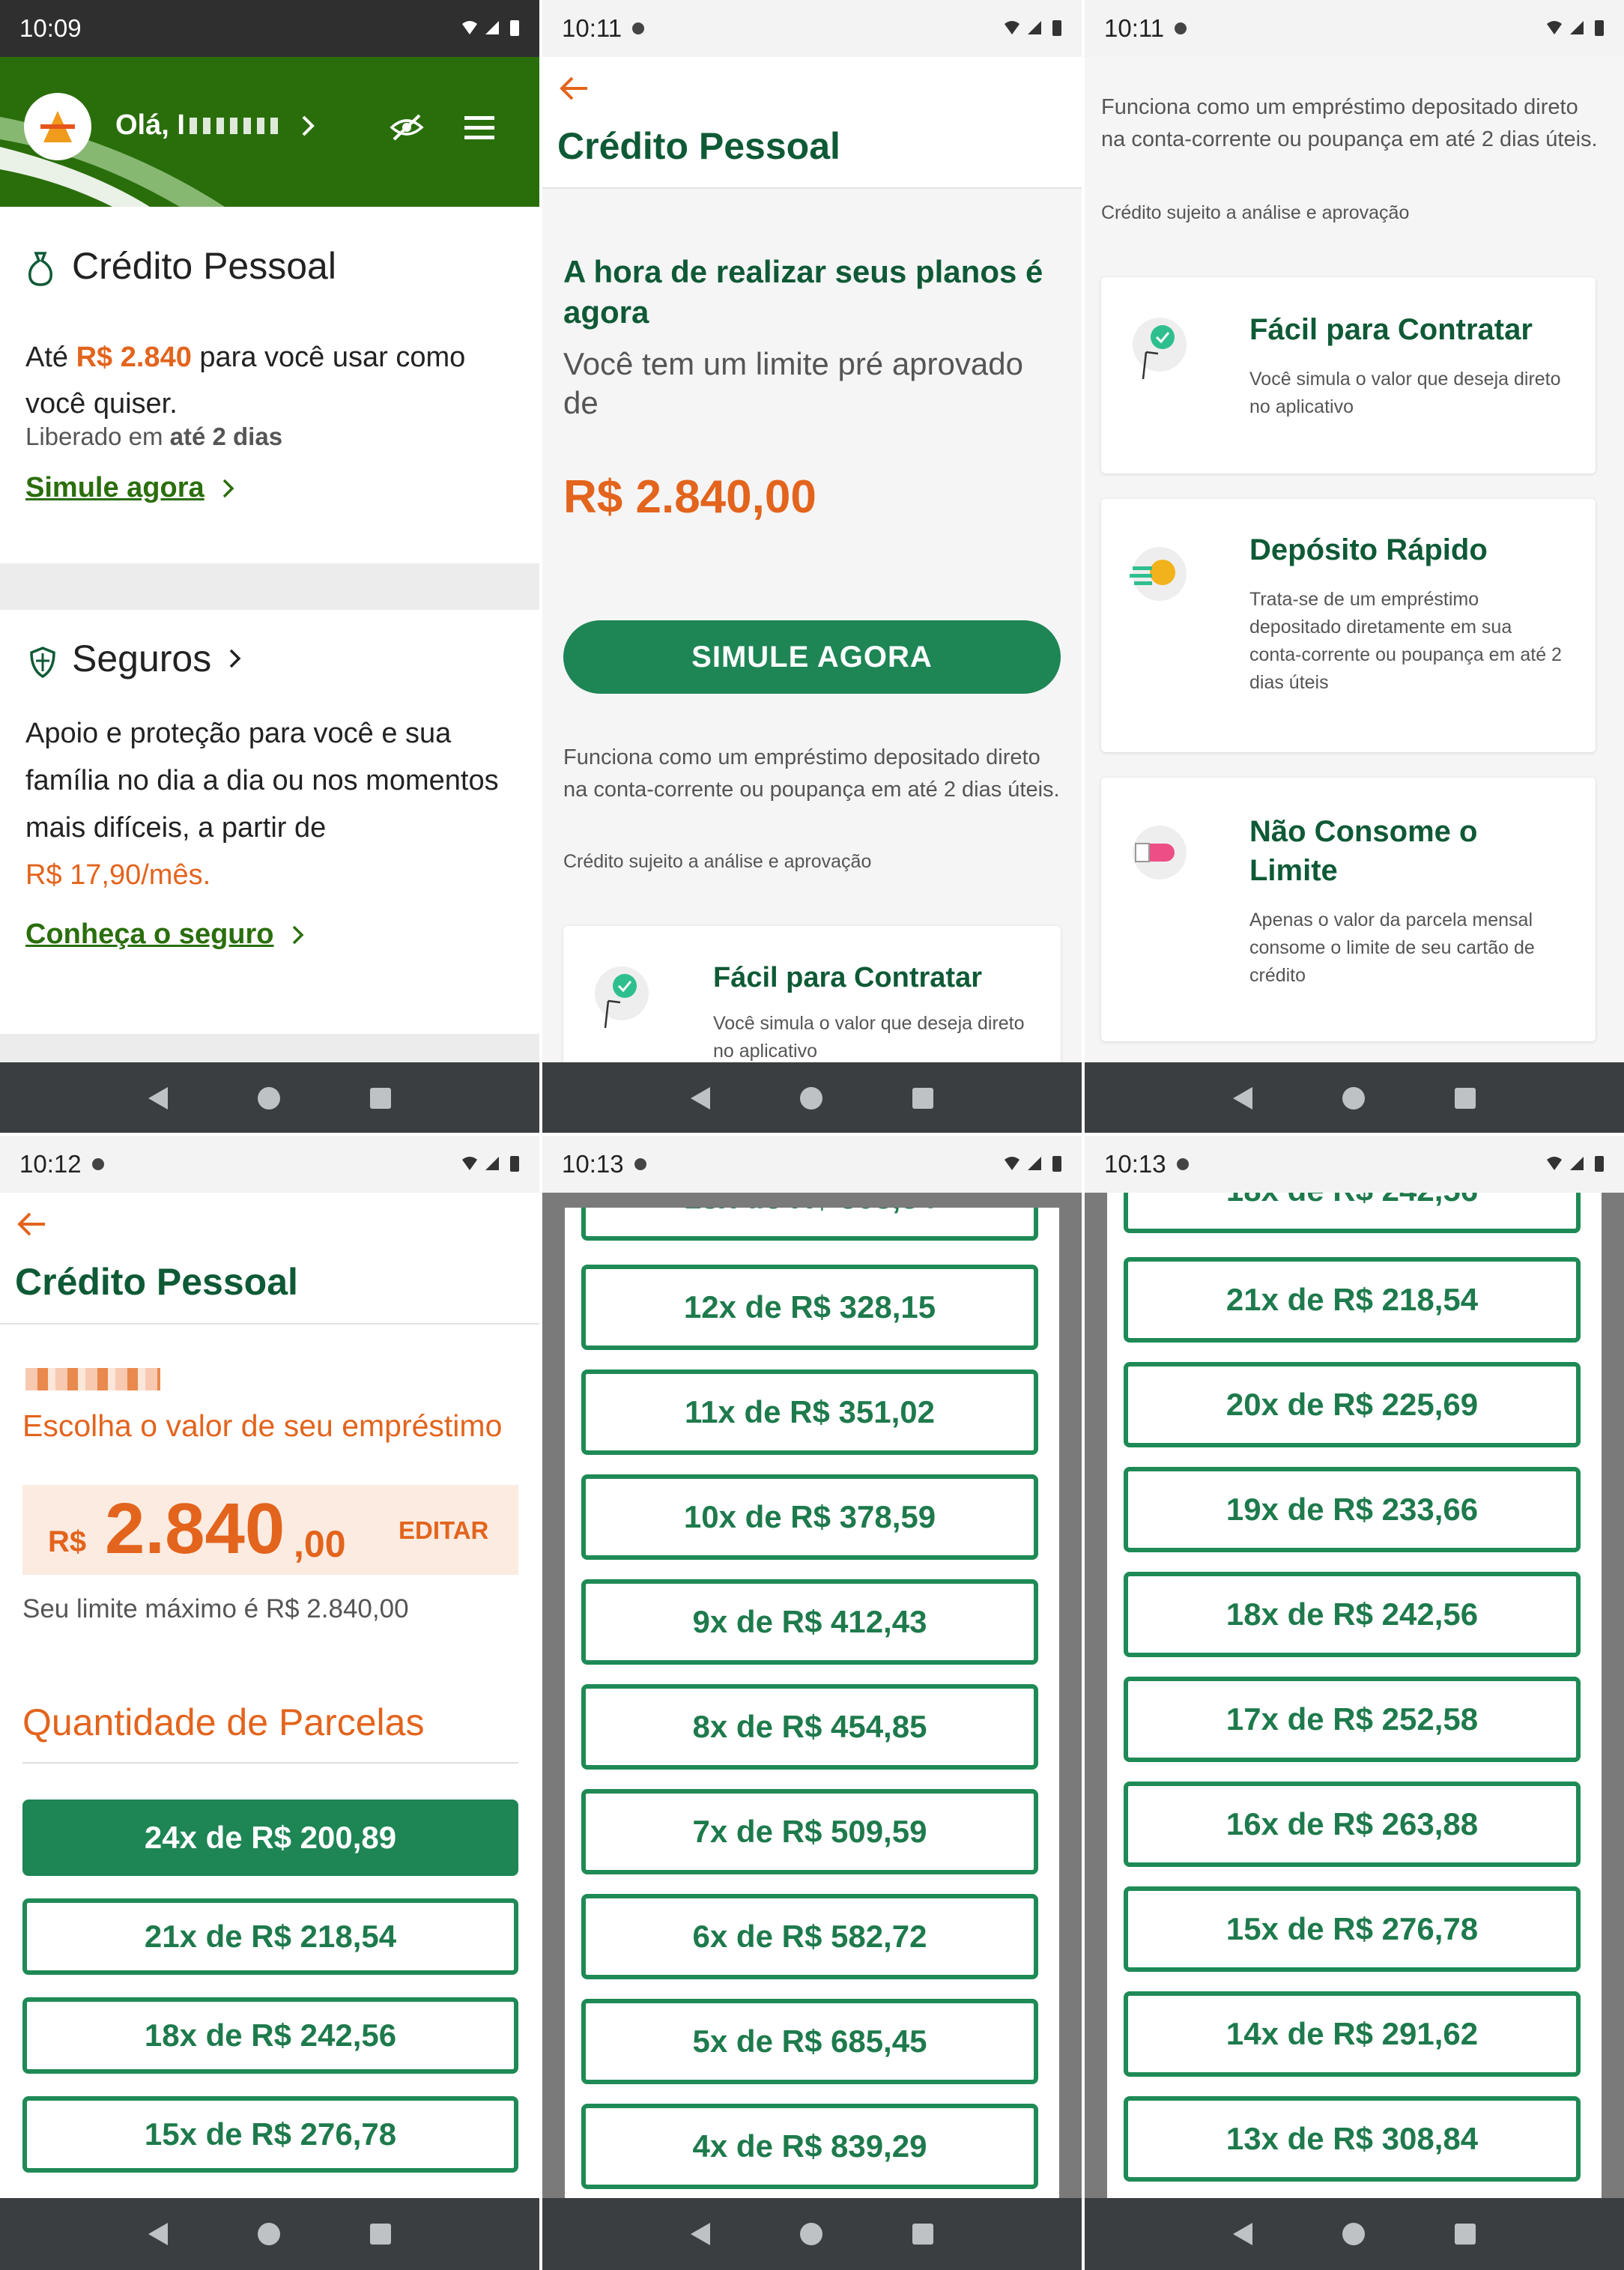  Describe the element at coordinates (809, 1936) in the screenshot. I see `installment-option: 6x de R$ 582,72` at that location.